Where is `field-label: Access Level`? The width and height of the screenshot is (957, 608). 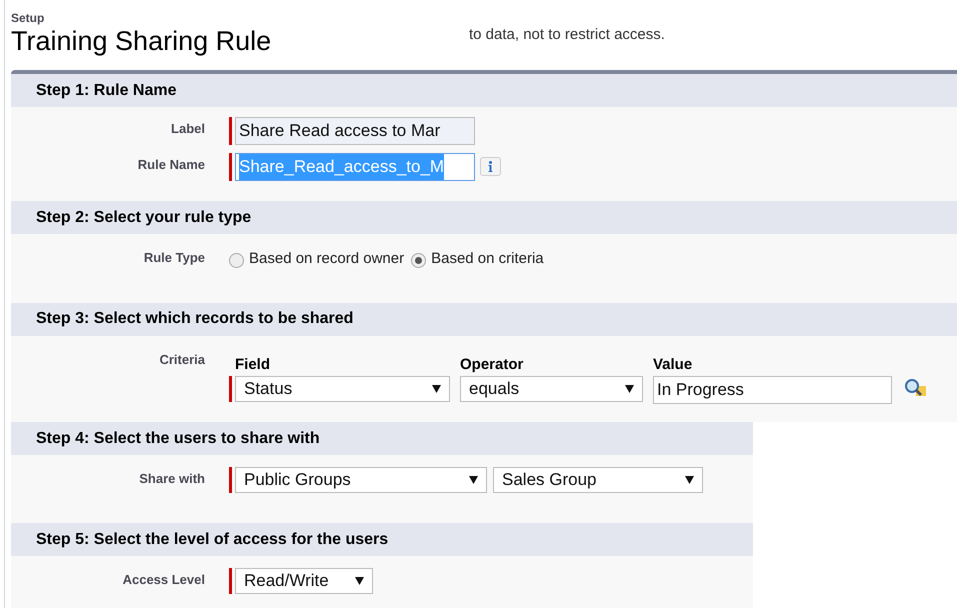
field-label: Access Level is located at coordinates (164, 580).